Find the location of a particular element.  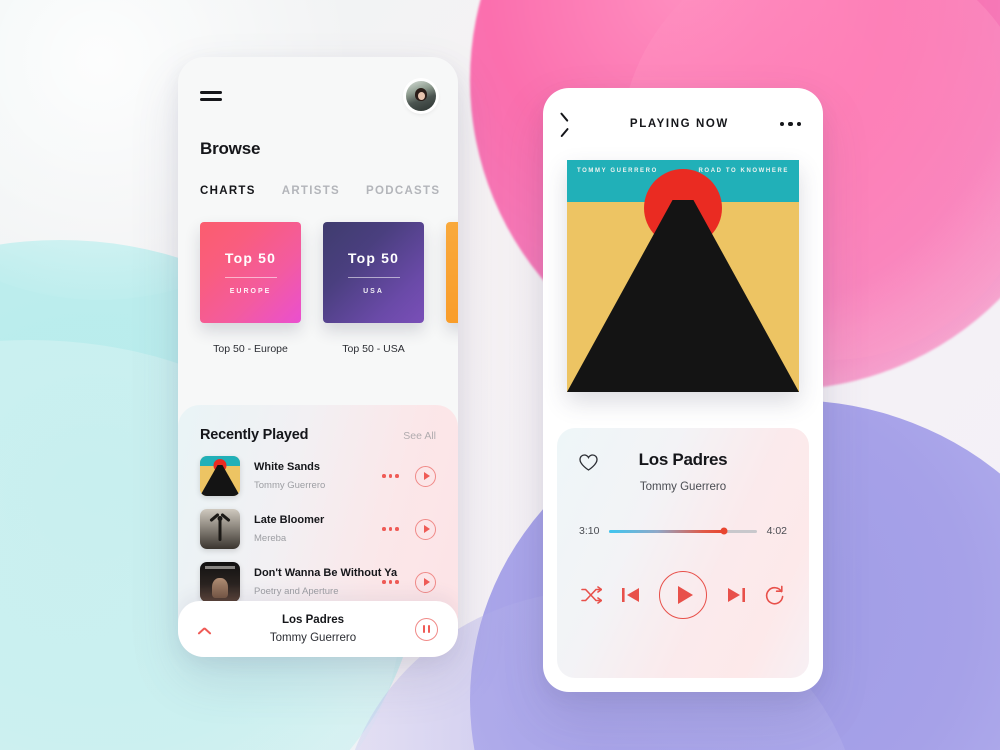

see-all-link: See All is located at coordinates (419, 436).